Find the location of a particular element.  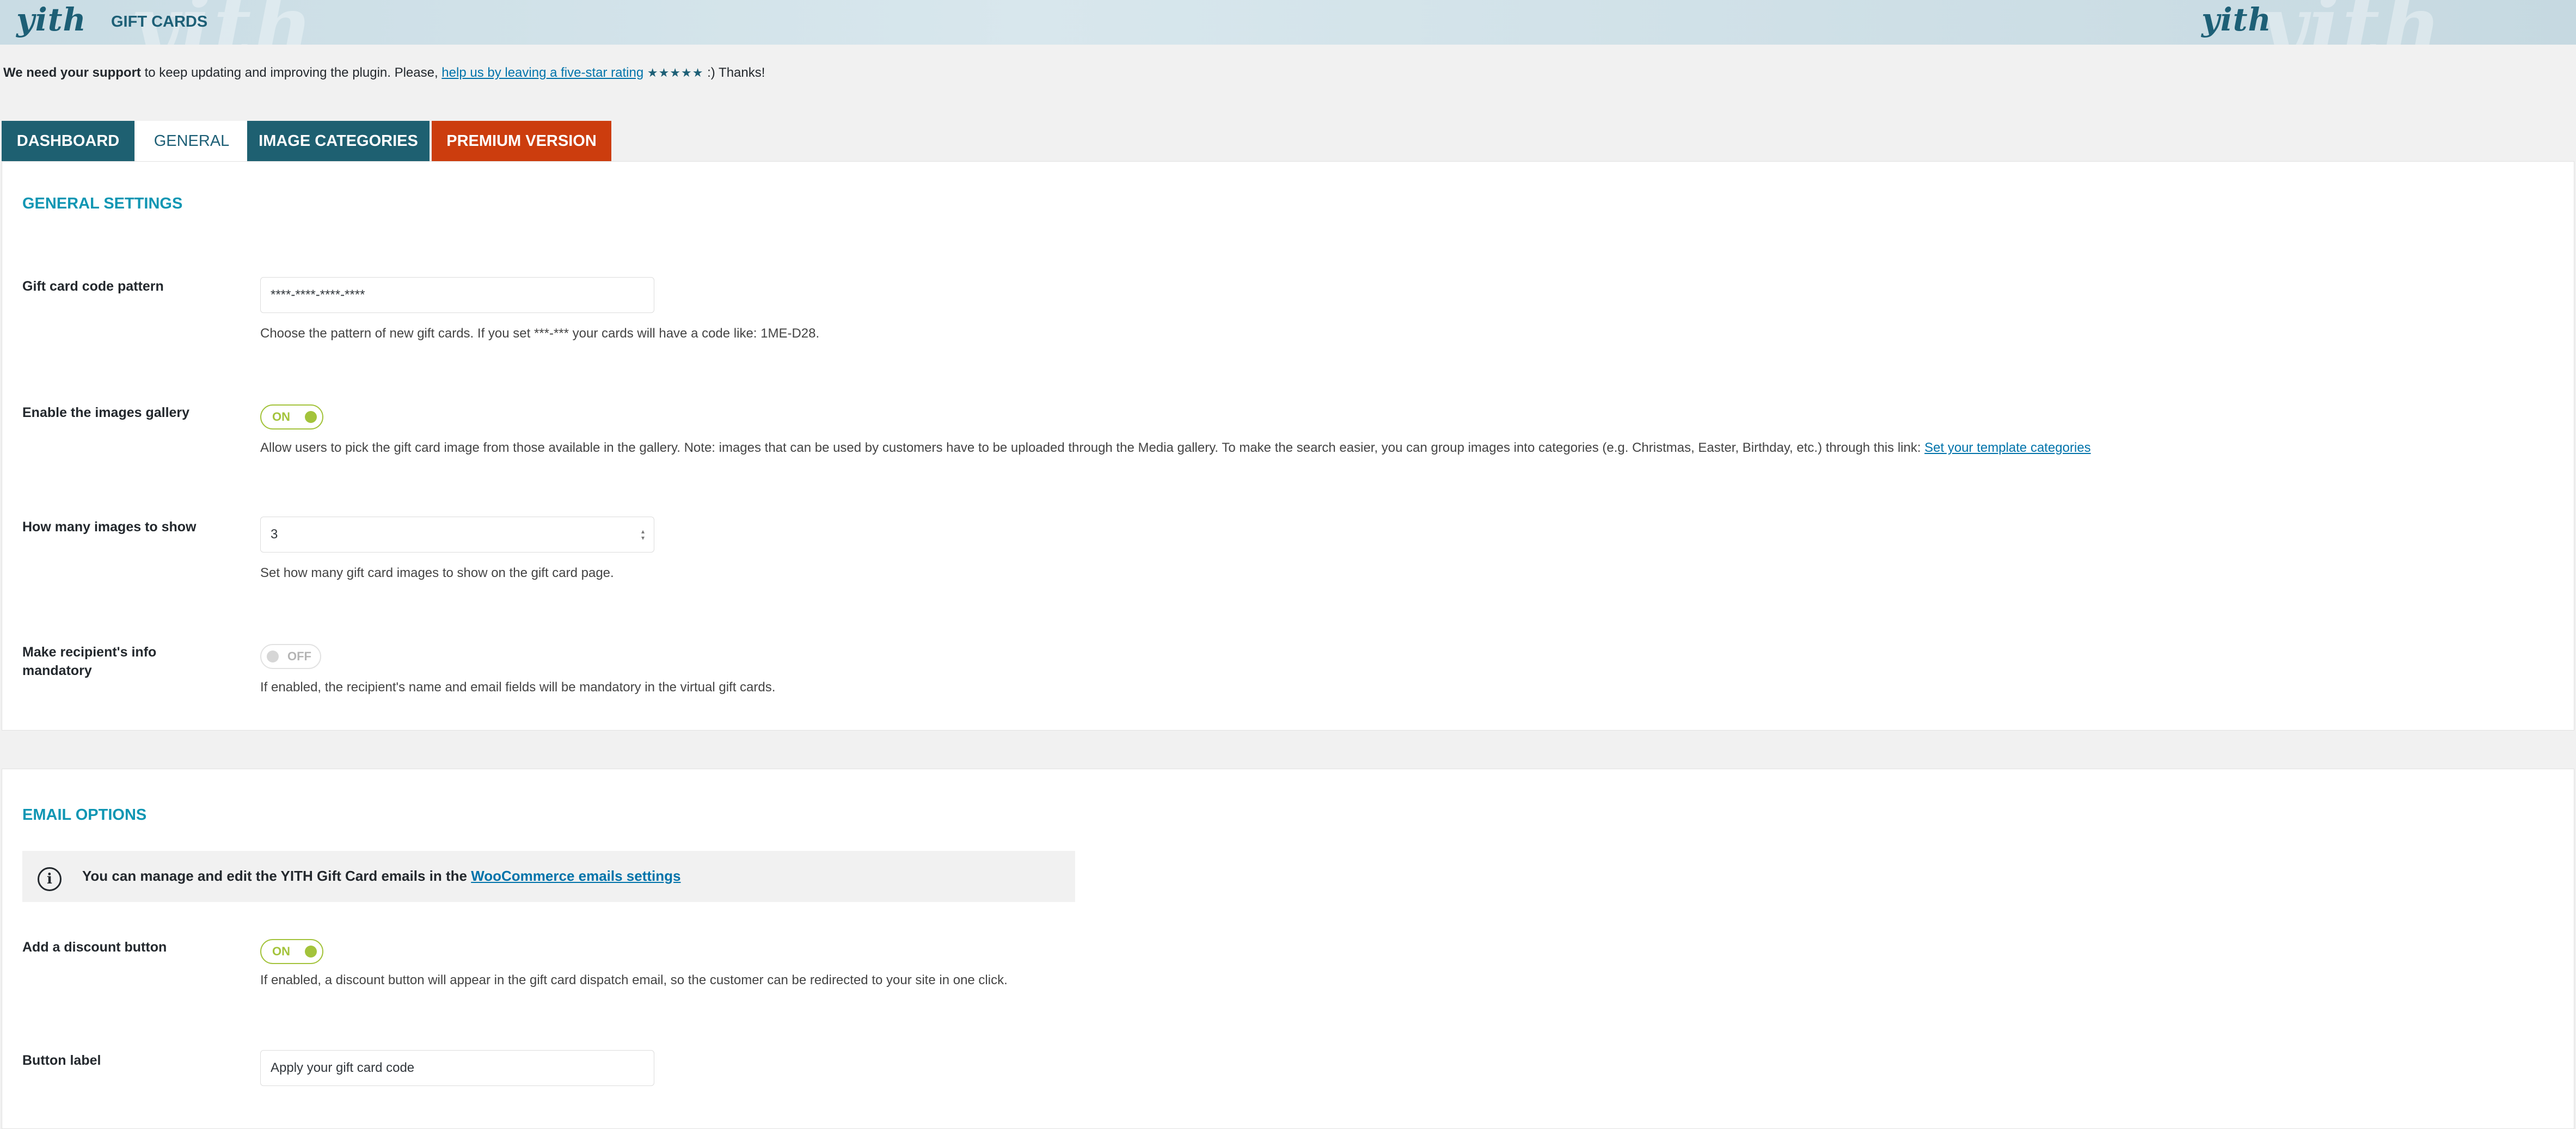

header-watermark-right: yith is located at coordinates (2351, 22).